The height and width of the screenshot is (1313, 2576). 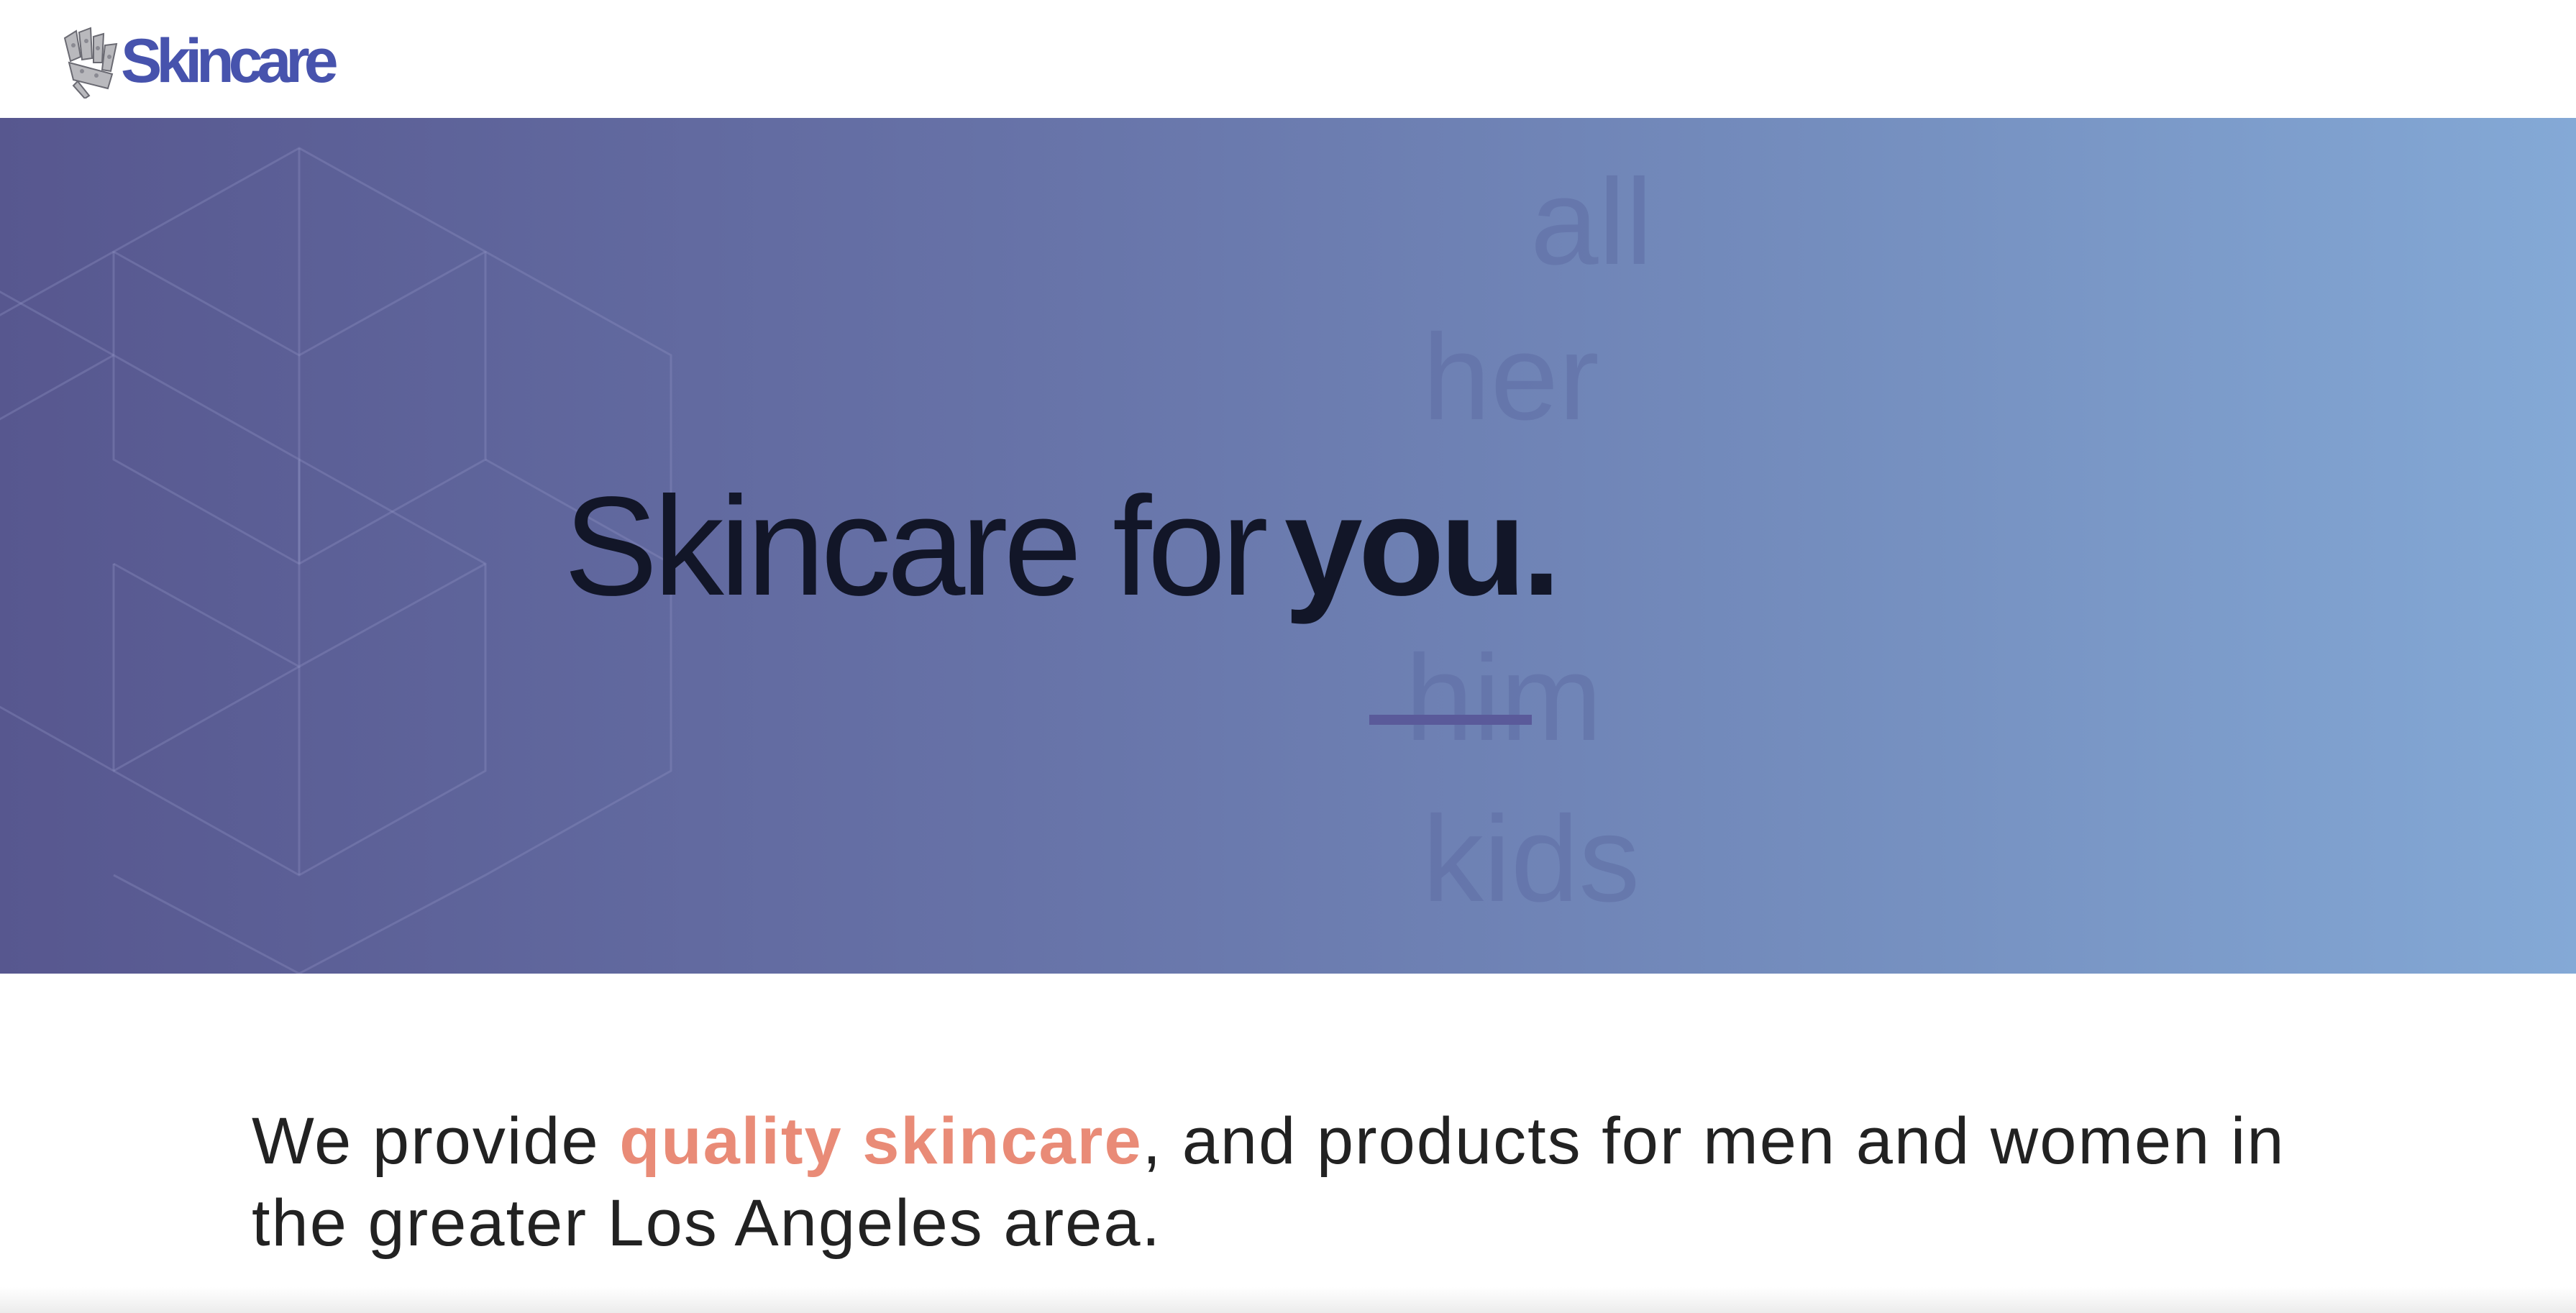 What do you see at coordinates (1591, 222) in the screenshot?
I see `rotating-word-all: all` at bounding box center [1591, 222].